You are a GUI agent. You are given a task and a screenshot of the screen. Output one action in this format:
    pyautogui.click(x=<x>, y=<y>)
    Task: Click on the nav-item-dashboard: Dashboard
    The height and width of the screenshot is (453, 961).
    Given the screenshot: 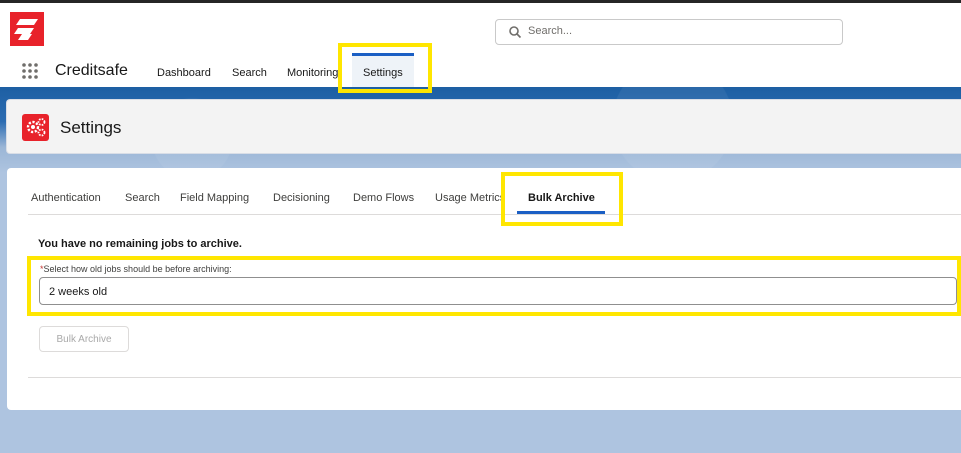 What is the action you would take?
    pyautogui.click(x=184, y=73)
    